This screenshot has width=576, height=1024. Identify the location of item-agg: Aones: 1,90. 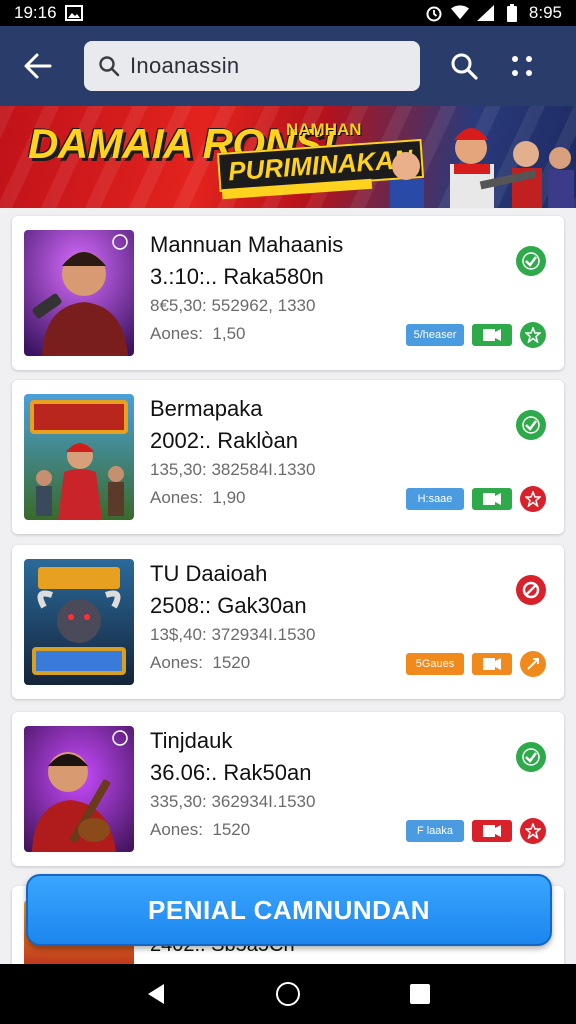
(197, 498).